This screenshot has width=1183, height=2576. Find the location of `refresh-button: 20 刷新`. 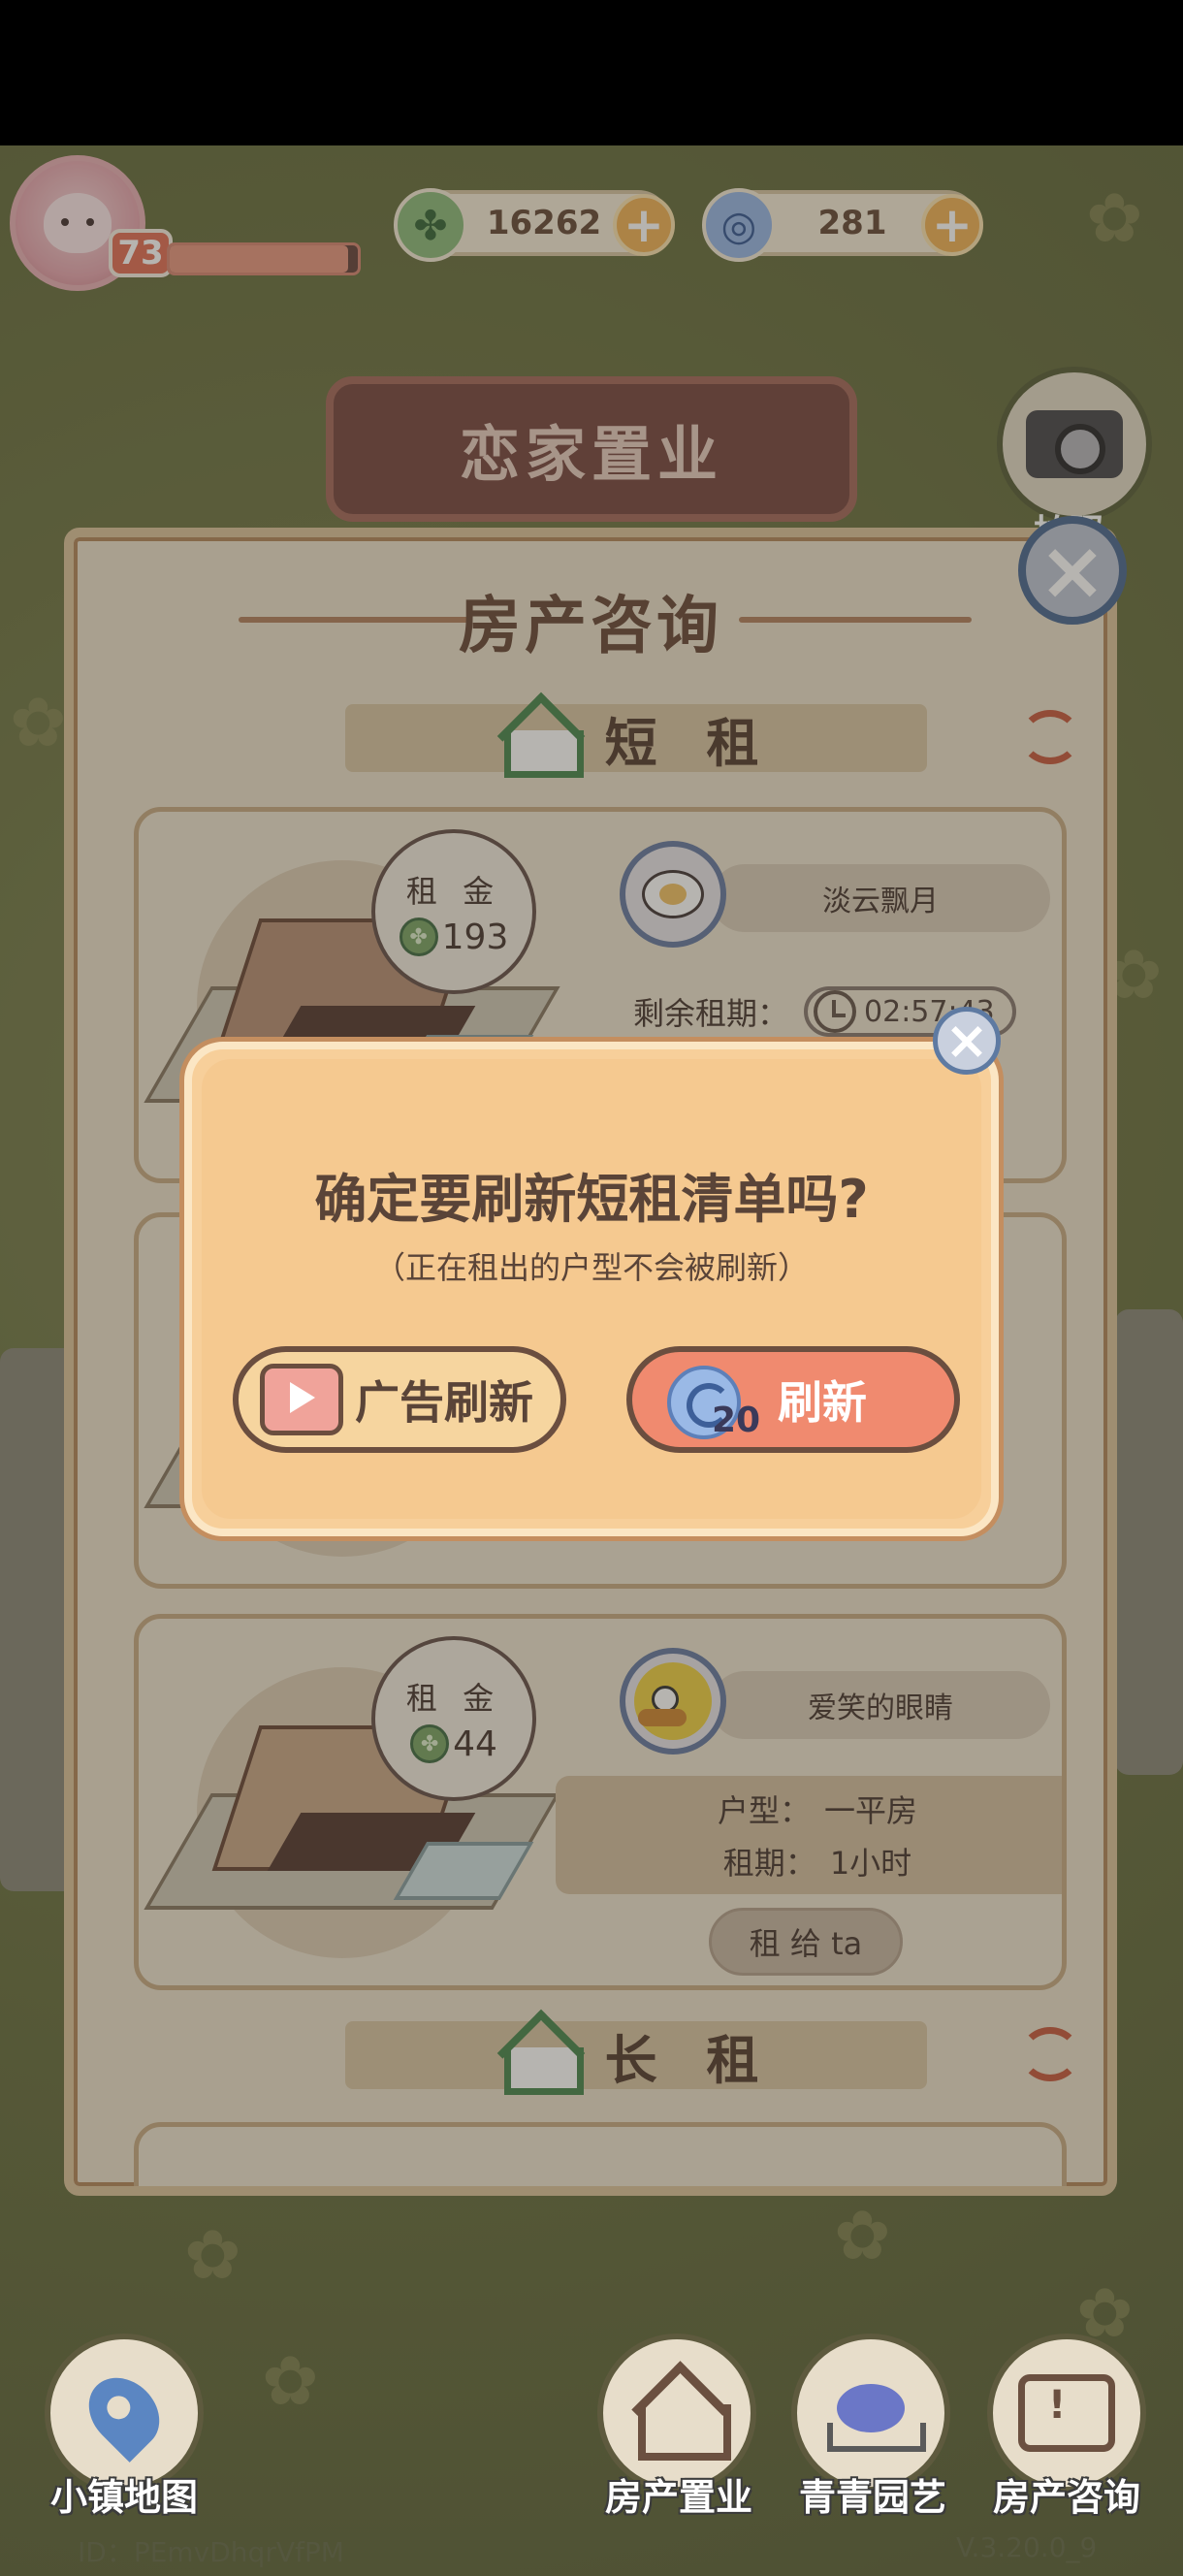

refresh-button: 20 刷新 is located at coordinates (793, 1399).